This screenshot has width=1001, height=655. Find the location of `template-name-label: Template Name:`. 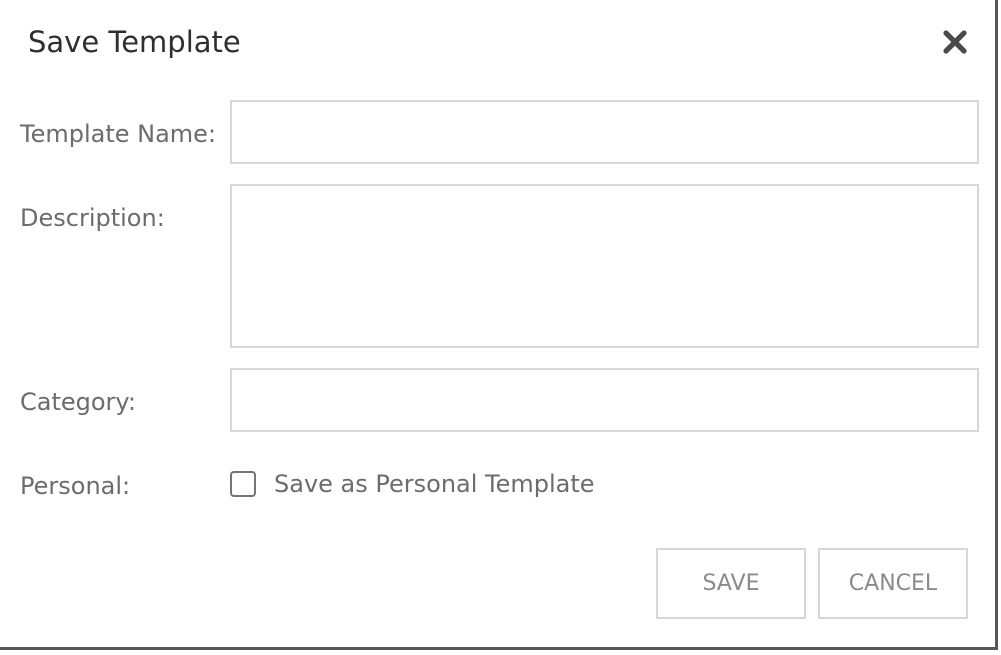

template-name-label: Template Name: is located at coordinates (118, 134).